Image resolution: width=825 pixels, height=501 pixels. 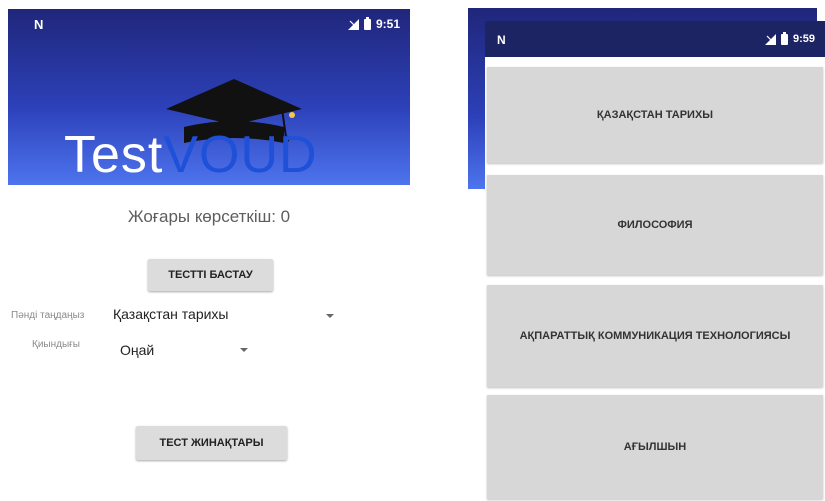 I want to click on status-time: 9:51, so click(x=387, y=24).